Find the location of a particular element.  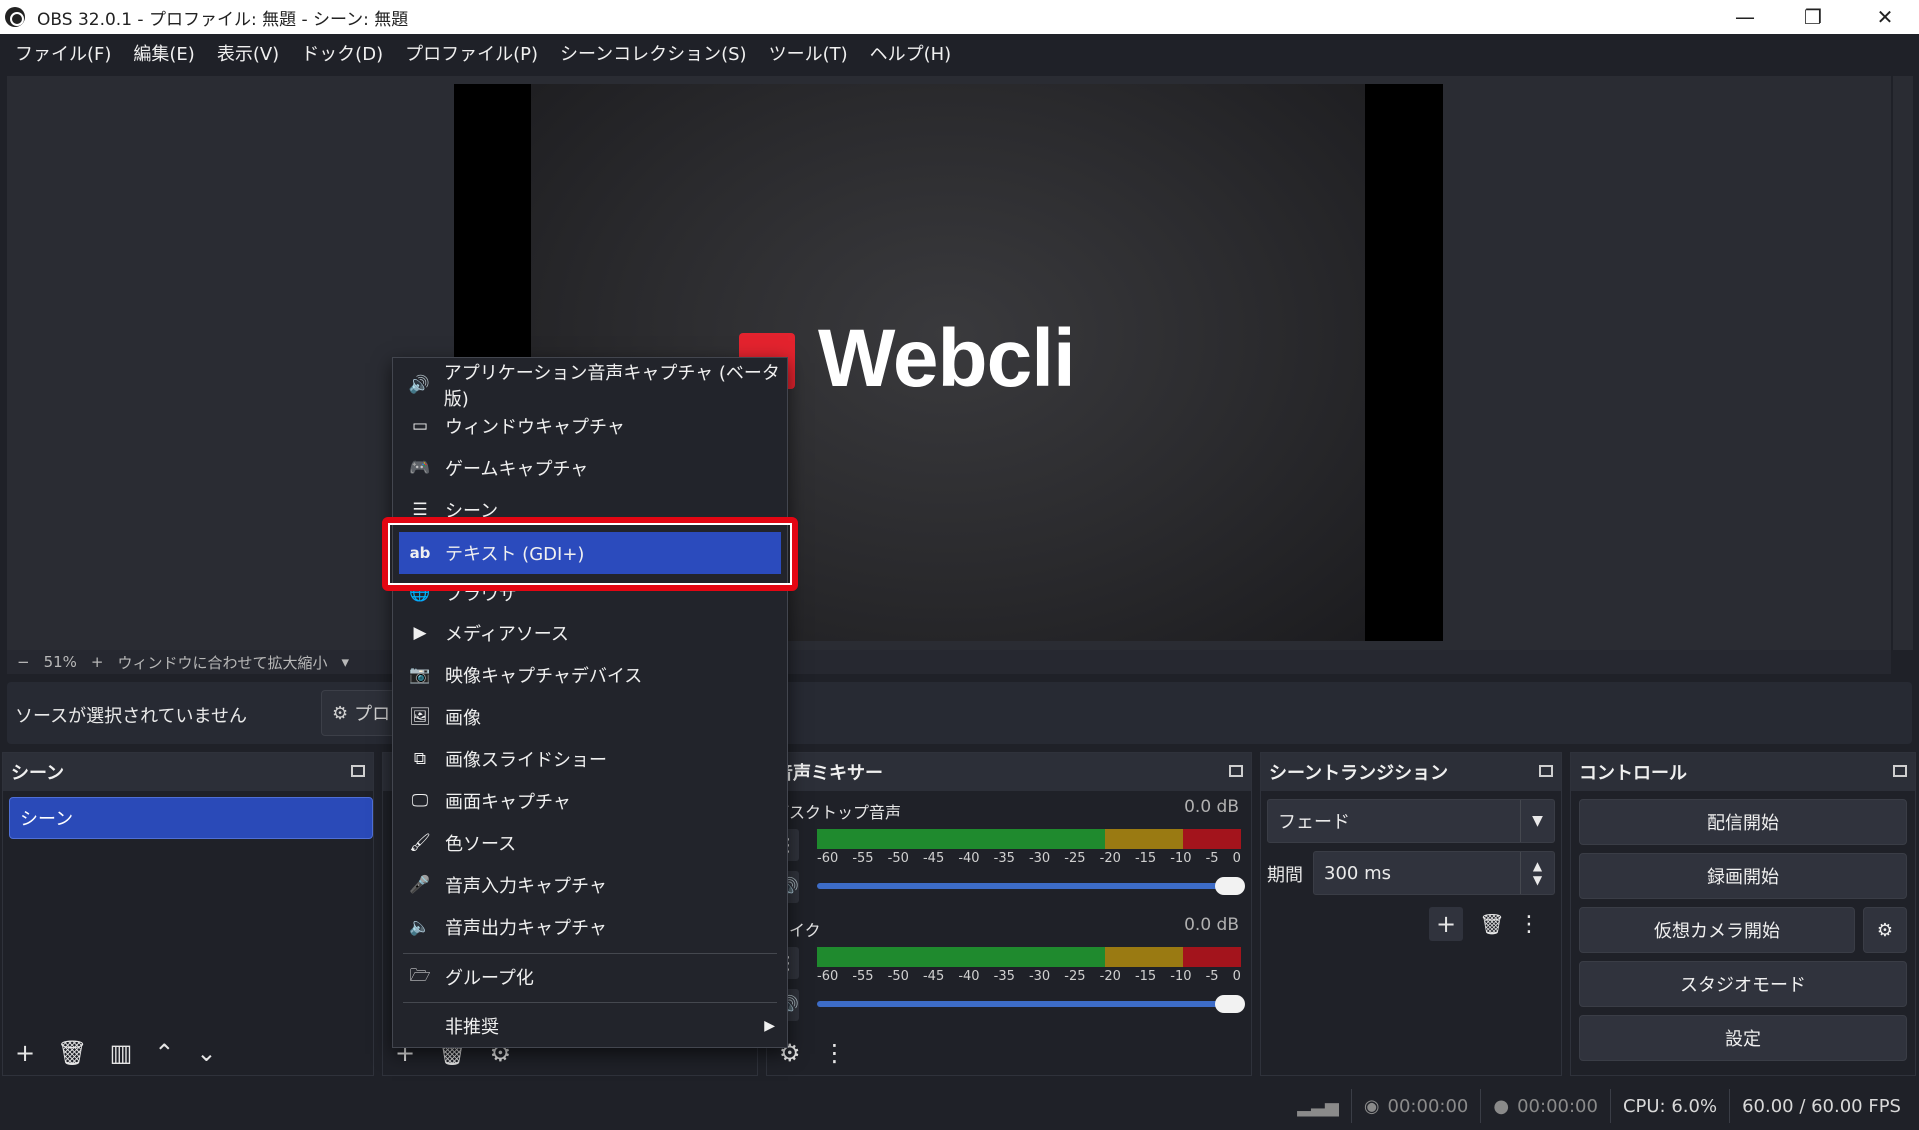

no-source-label: ソースが選択されていません is located at coordinates (131, 716).